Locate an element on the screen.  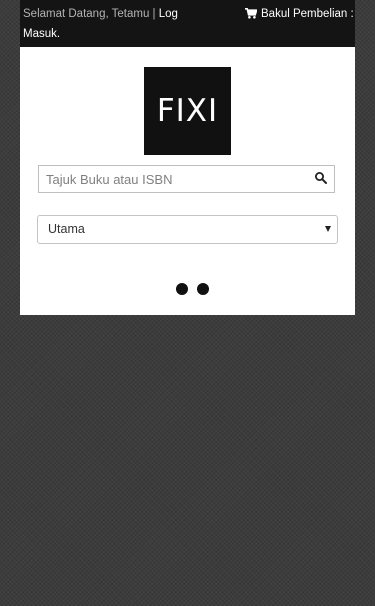
cart-label: Bakul Pembelian : is located at coordinates (307, 14).